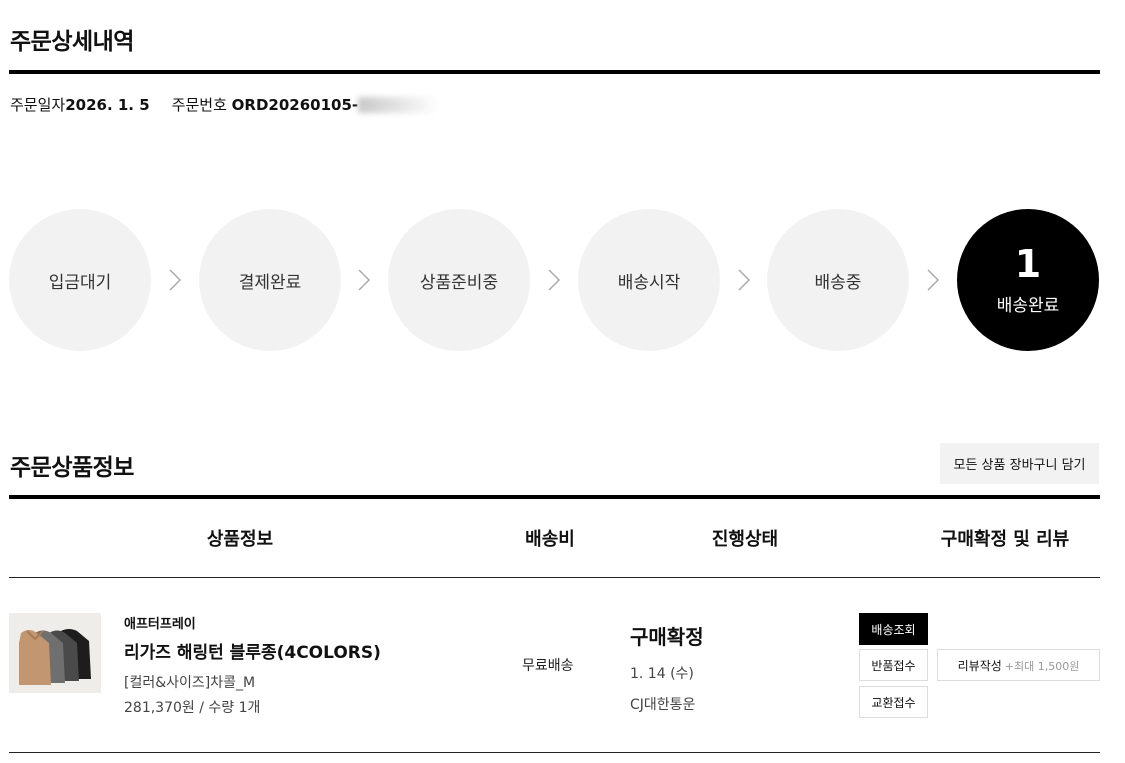 The width and height of the screenshot is (1125, 763). What do you see at coordinates (1042, 666) in the screenshot?
I see `review-reward-text: +최대 1,500원` at bounding box center [1042, 666].